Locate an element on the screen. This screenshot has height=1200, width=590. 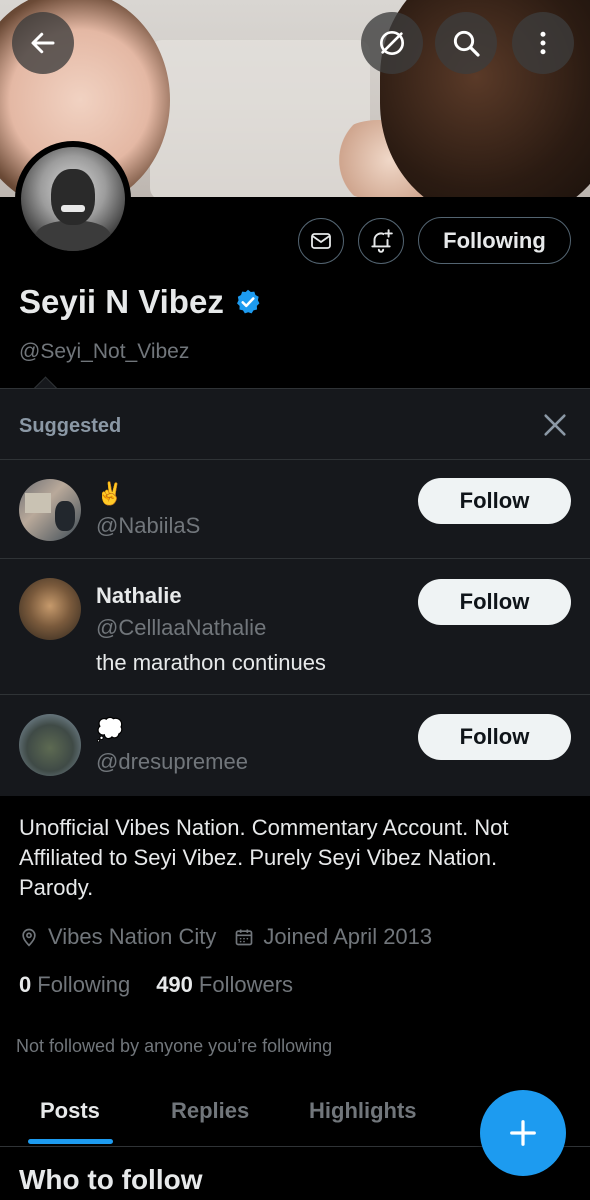
stop-circle-icon is located at coordinates (392, 43).